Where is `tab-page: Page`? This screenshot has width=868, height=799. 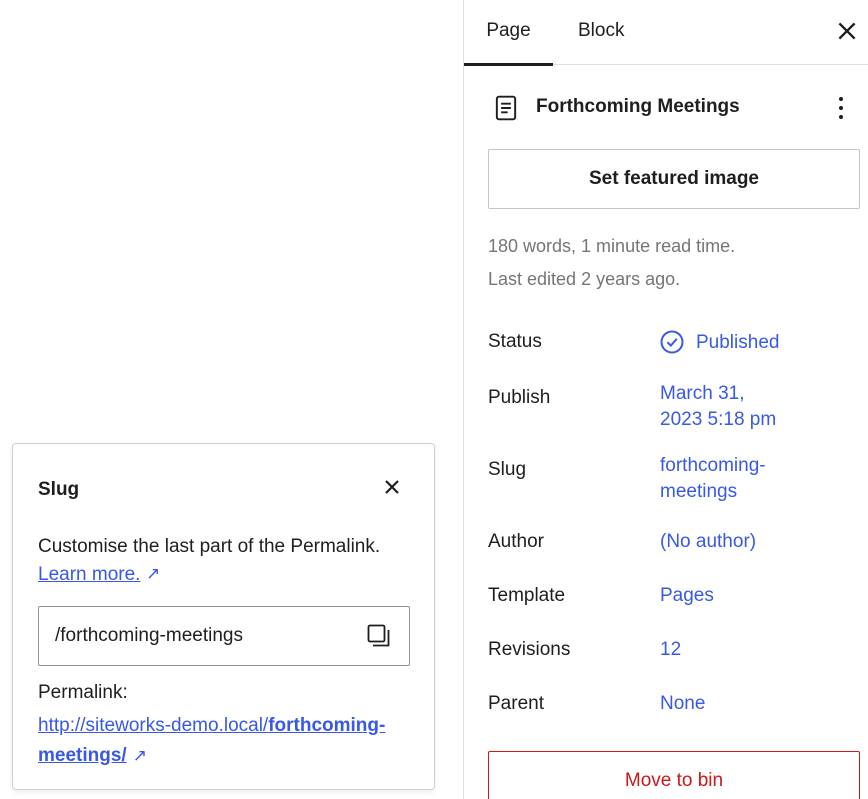
tab-page: Page is located at coordinates (508, 33).